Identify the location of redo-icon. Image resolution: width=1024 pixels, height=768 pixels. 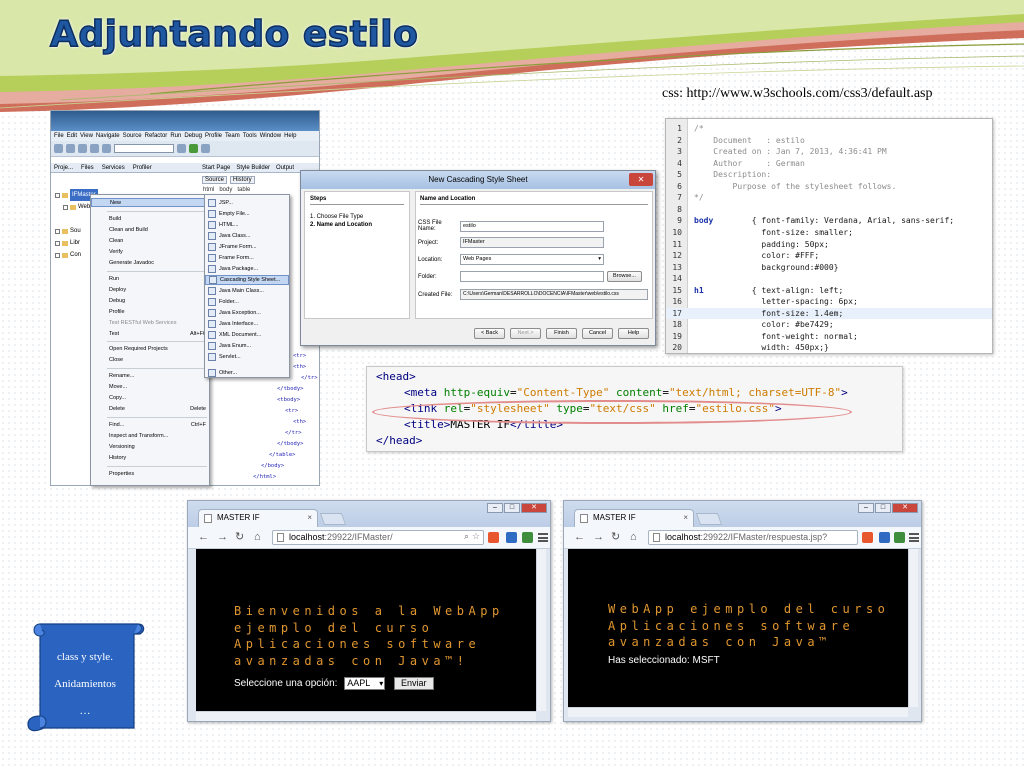
(106, 148).